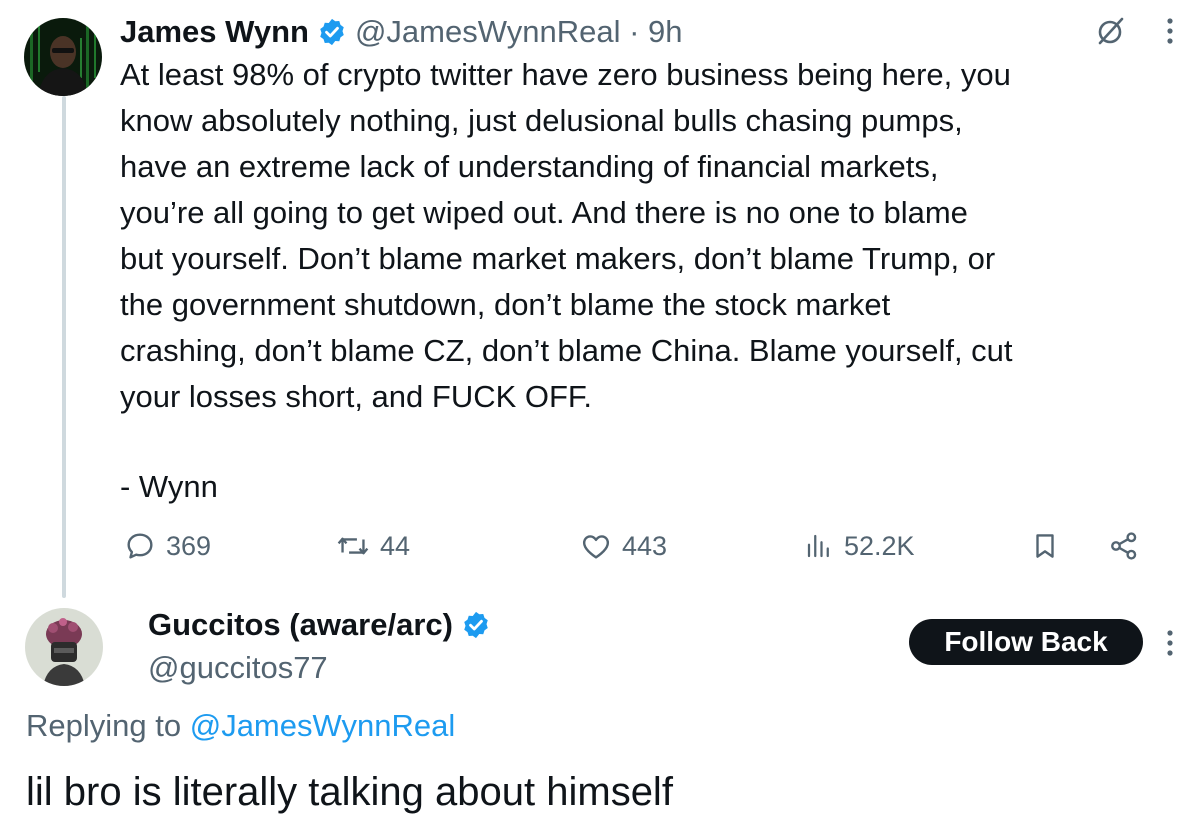  Describe the element at coordinates (238, 668) in the screenshot. I see `reply-author-handle: @guccitos77` at that location.